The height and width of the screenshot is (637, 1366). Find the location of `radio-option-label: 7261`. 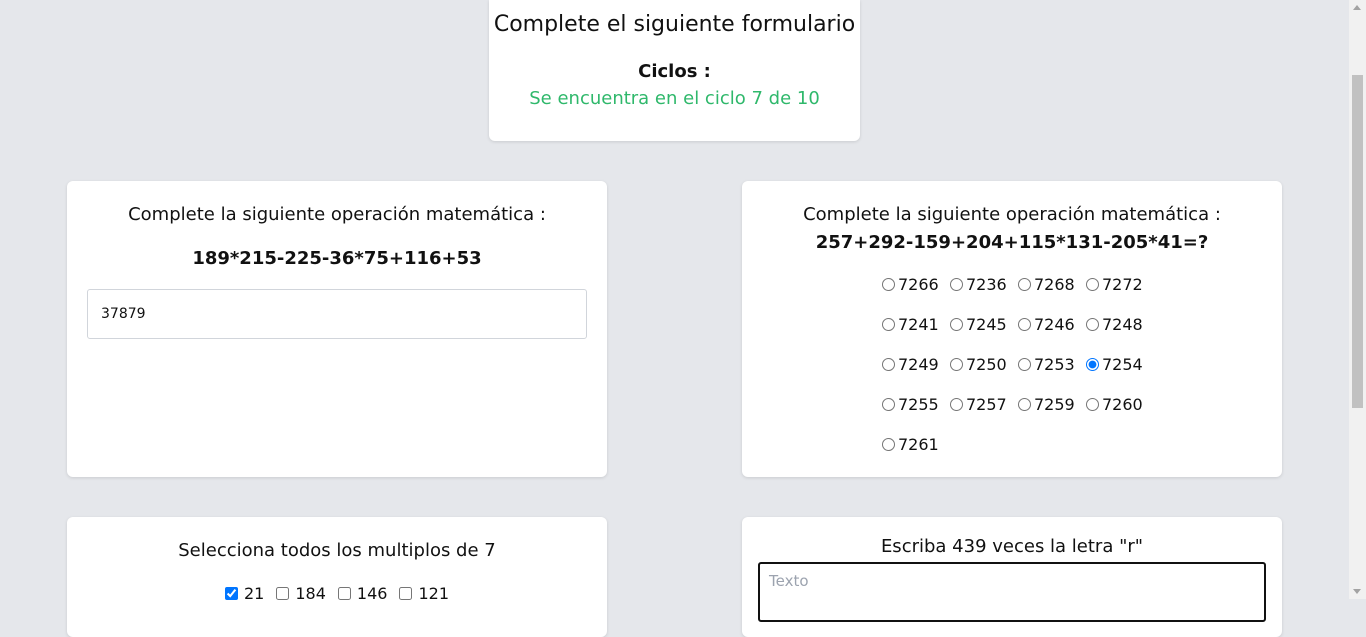

radio-option-label: 7261 is located at coordinates (918, 444).